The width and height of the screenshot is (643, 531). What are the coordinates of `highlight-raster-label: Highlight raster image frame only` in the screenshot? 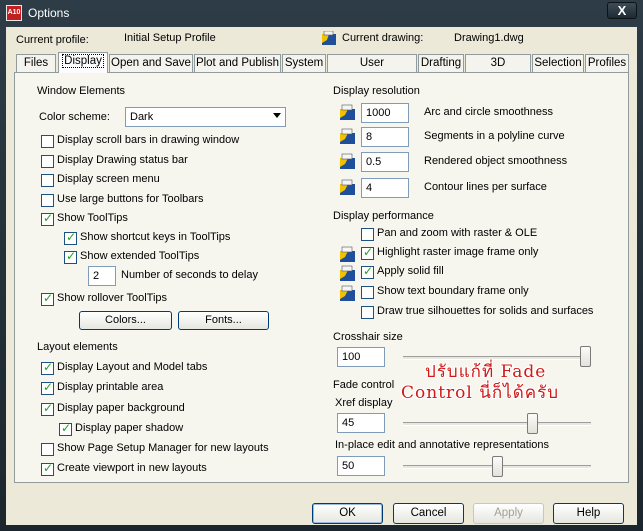 It's located at (458, 252).